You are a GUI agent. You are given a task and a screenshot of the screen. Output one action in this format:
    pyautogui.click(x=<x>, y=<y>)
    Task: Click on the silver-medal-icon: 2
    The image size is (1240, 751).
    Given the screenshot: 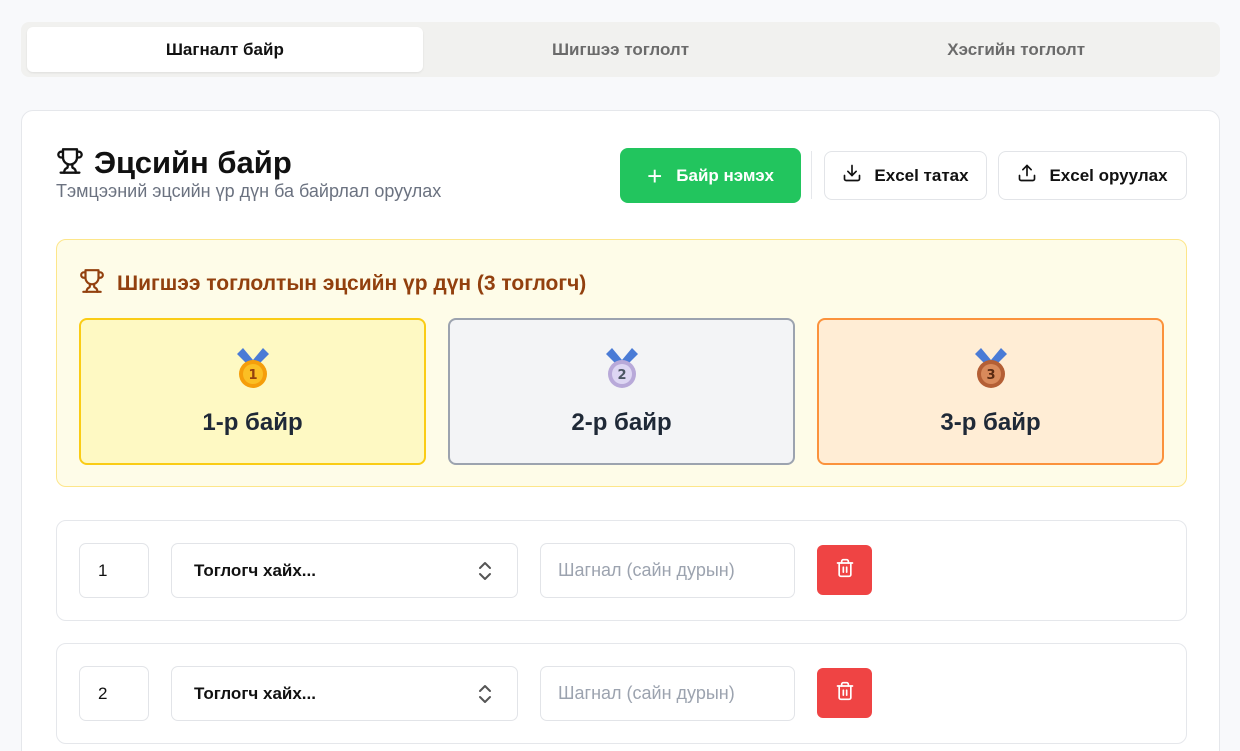 What is the action you would take?
    pyautogui.click(x=622, y=371)
    